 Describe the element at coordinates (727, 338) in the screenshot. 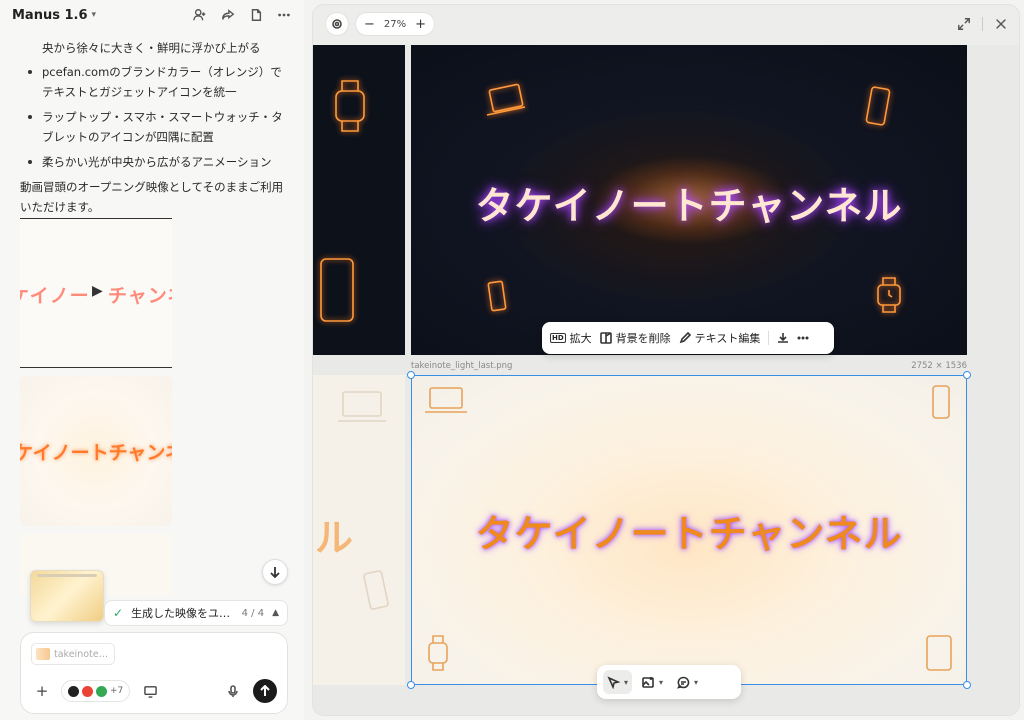

I see `edit-text-label: テキスト編集` at that location.